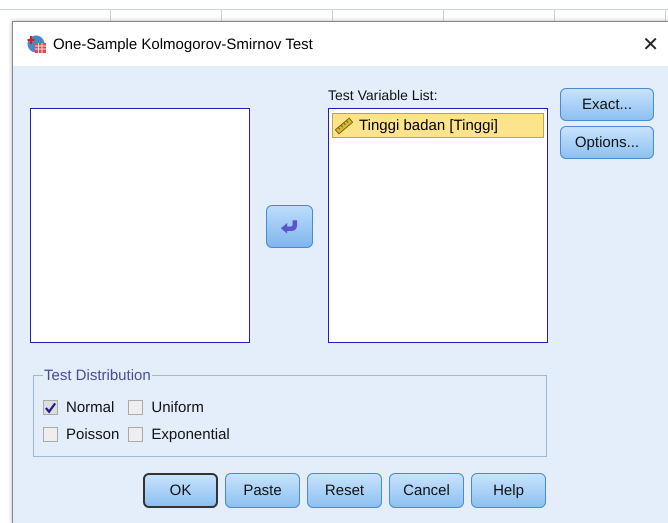 The width and height of the screenshot is (668, 523). Describe the element at coordinates (438, 125) in the screenshot. I see `variable-item: Tinggi badan [Tinggi]` at that location.